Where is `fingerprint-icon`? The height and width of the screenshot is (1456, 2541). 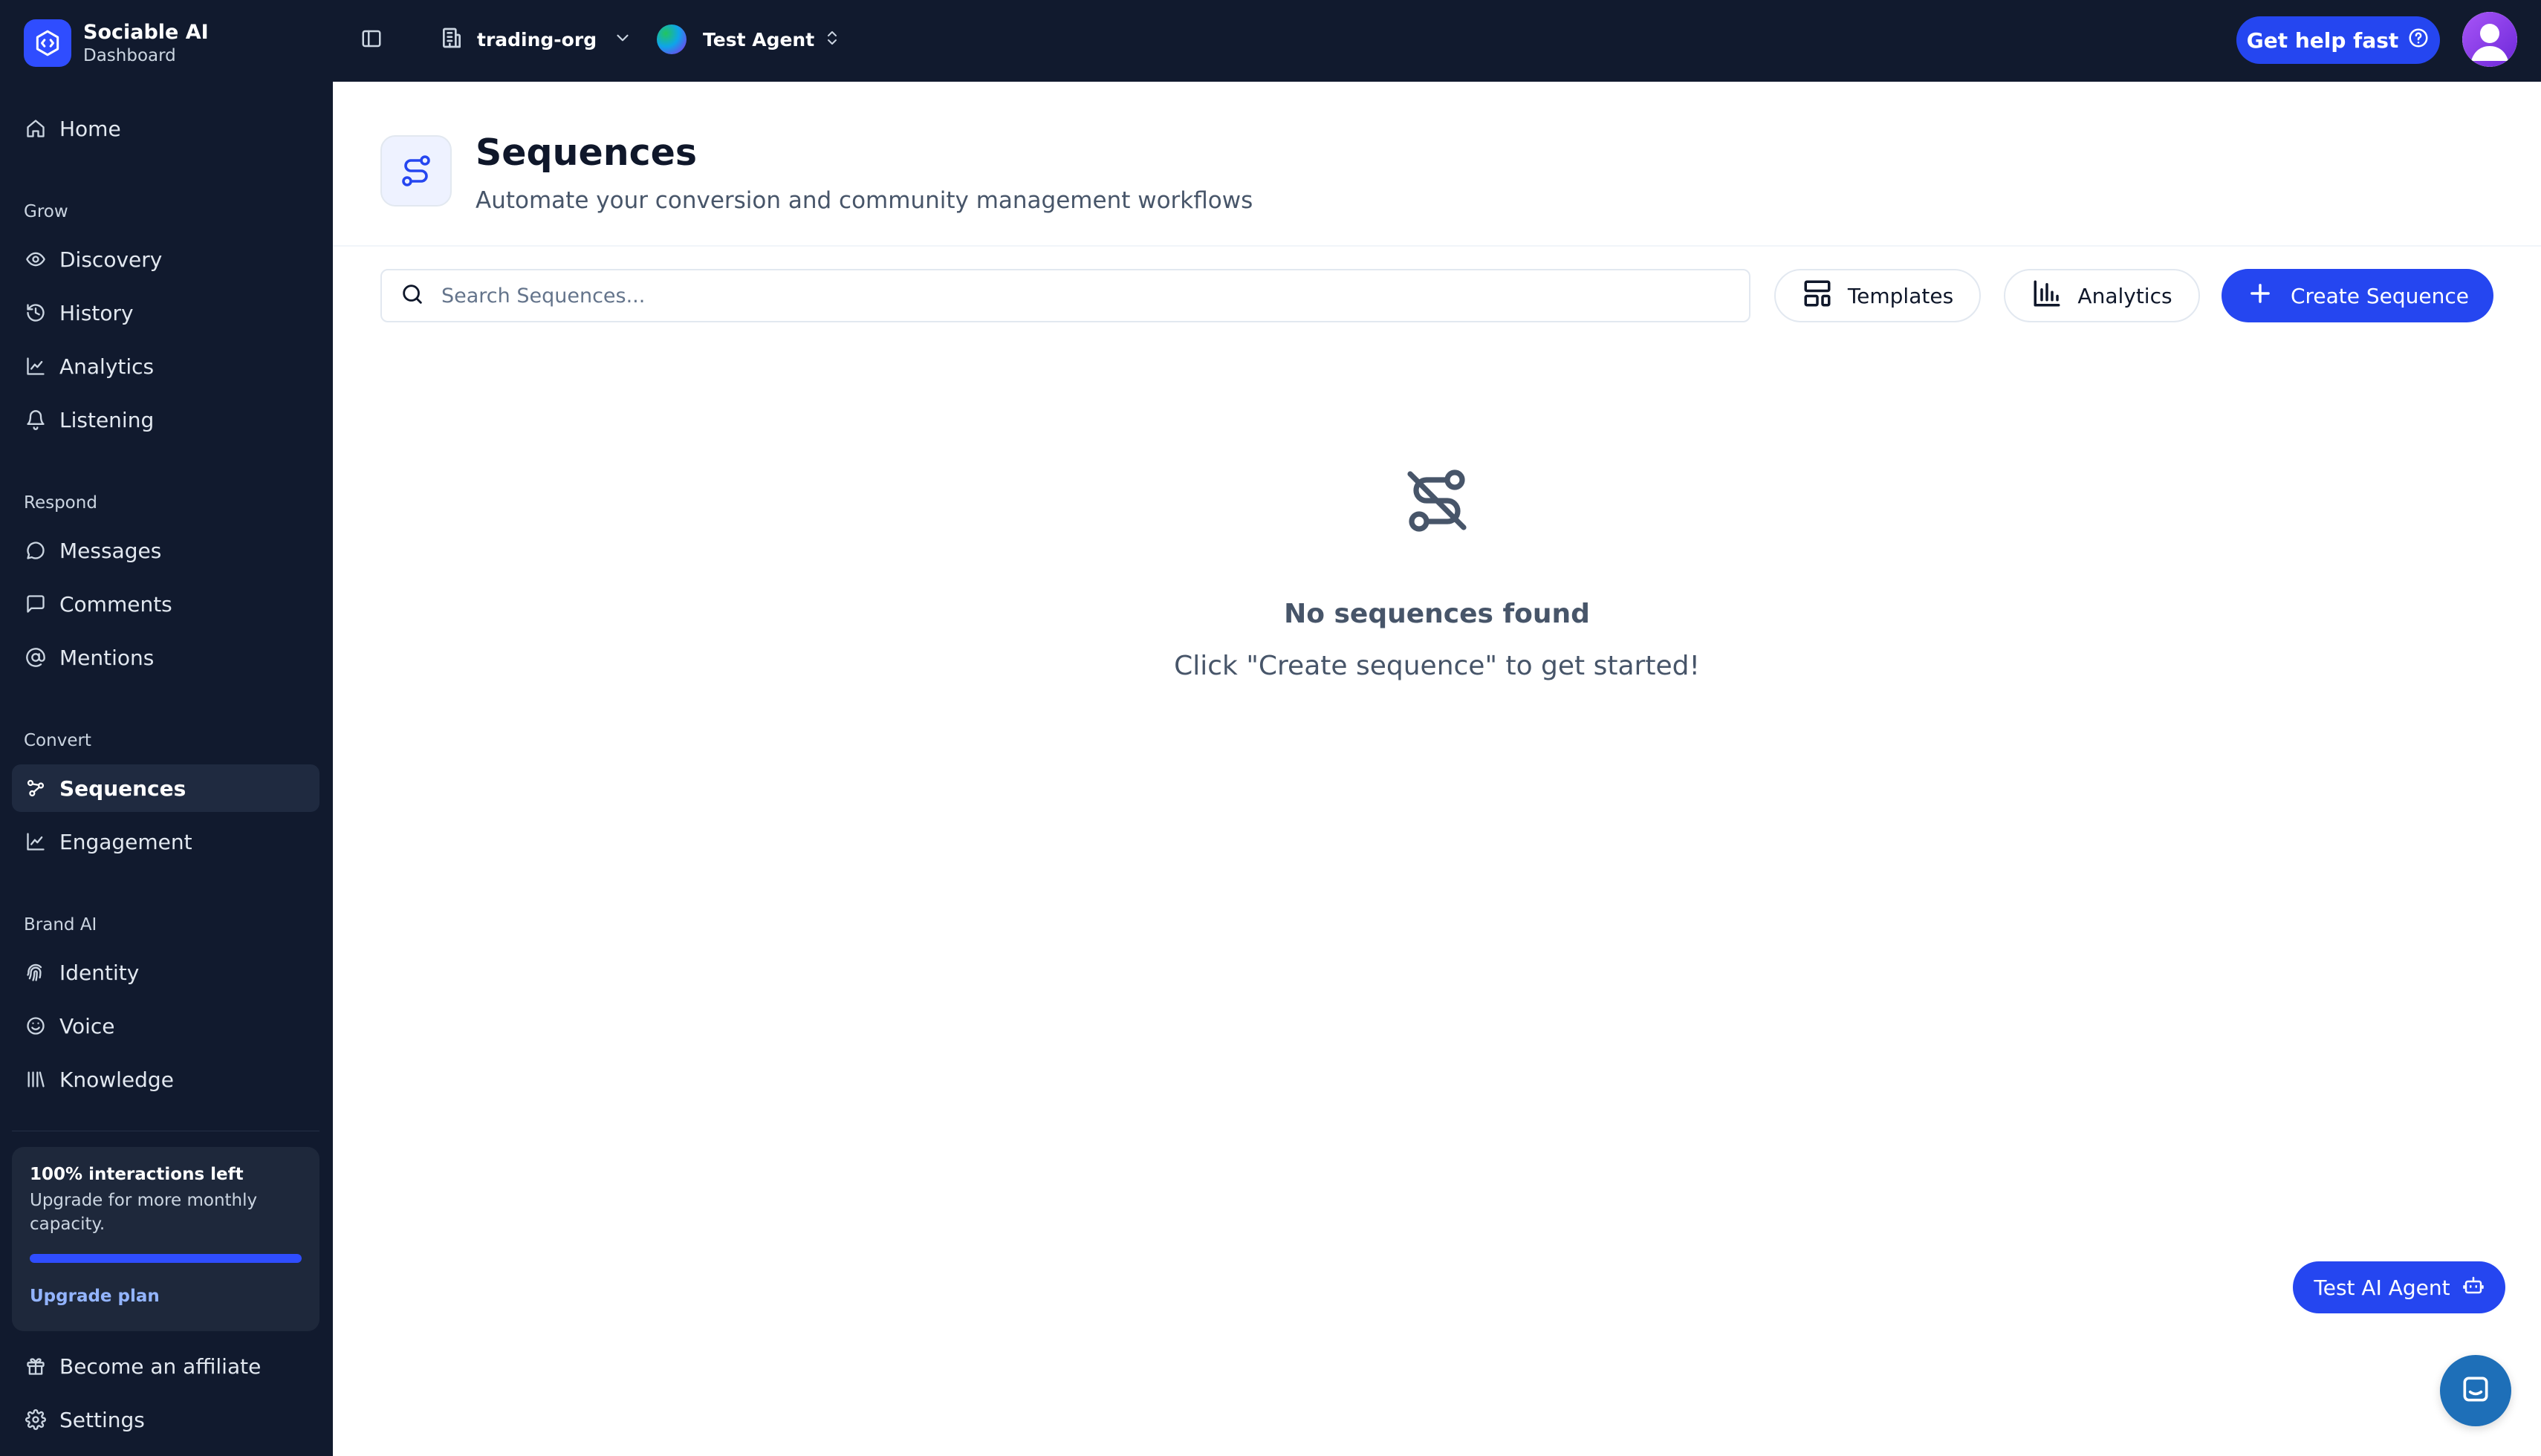
fingerprint-icon is located at coordinates (36, 973).